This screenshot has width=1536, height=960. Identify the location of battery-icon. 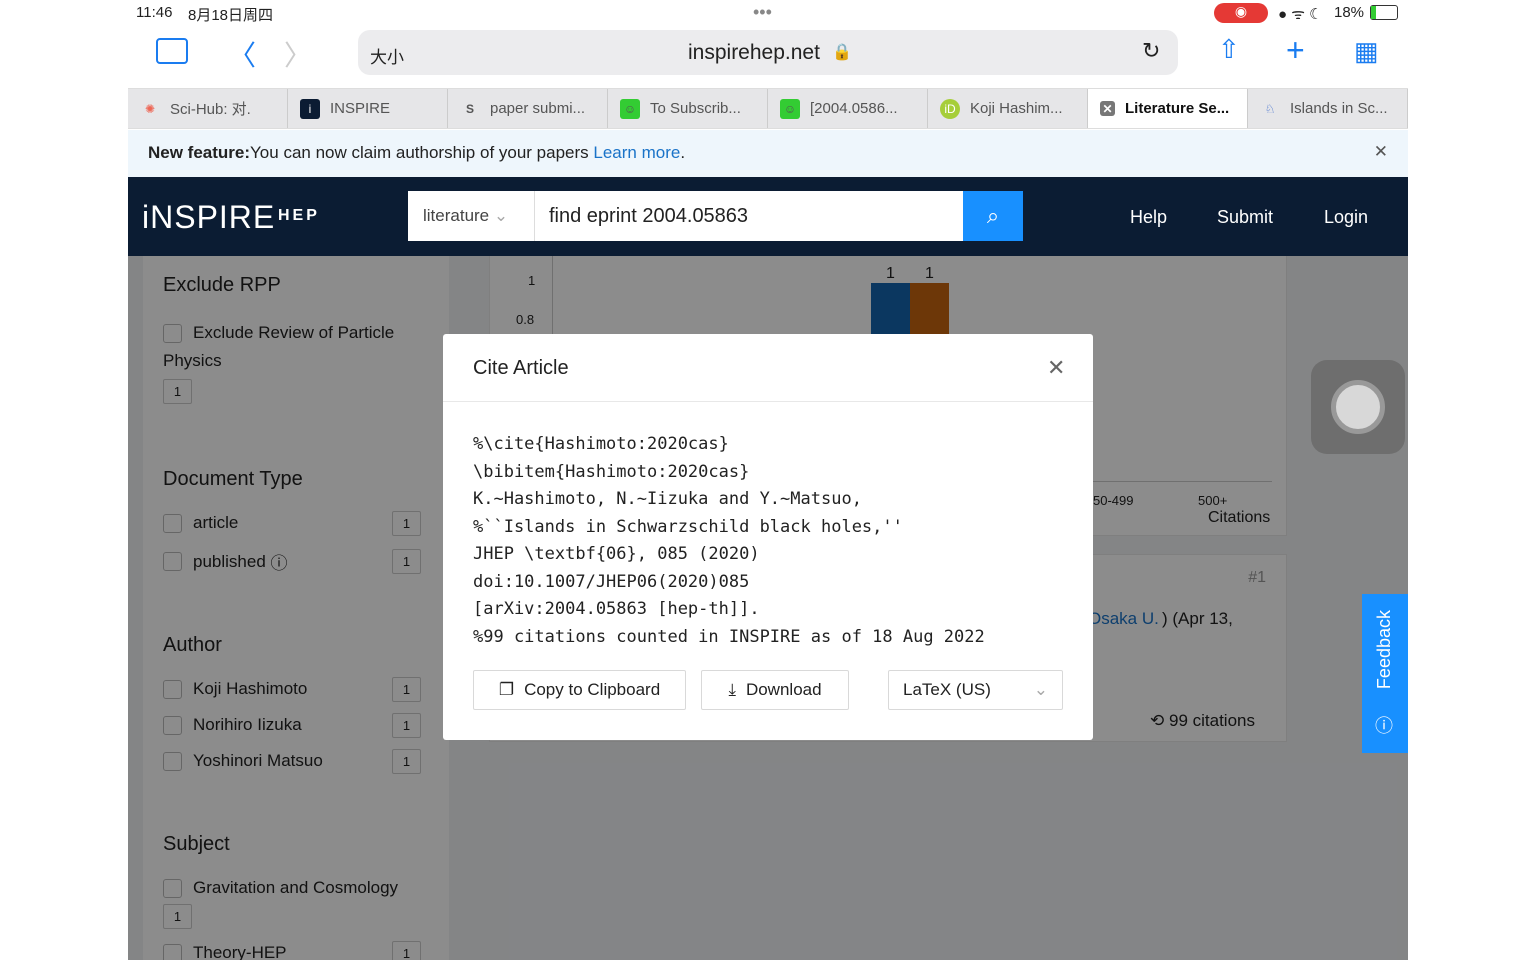
(1384, 12).